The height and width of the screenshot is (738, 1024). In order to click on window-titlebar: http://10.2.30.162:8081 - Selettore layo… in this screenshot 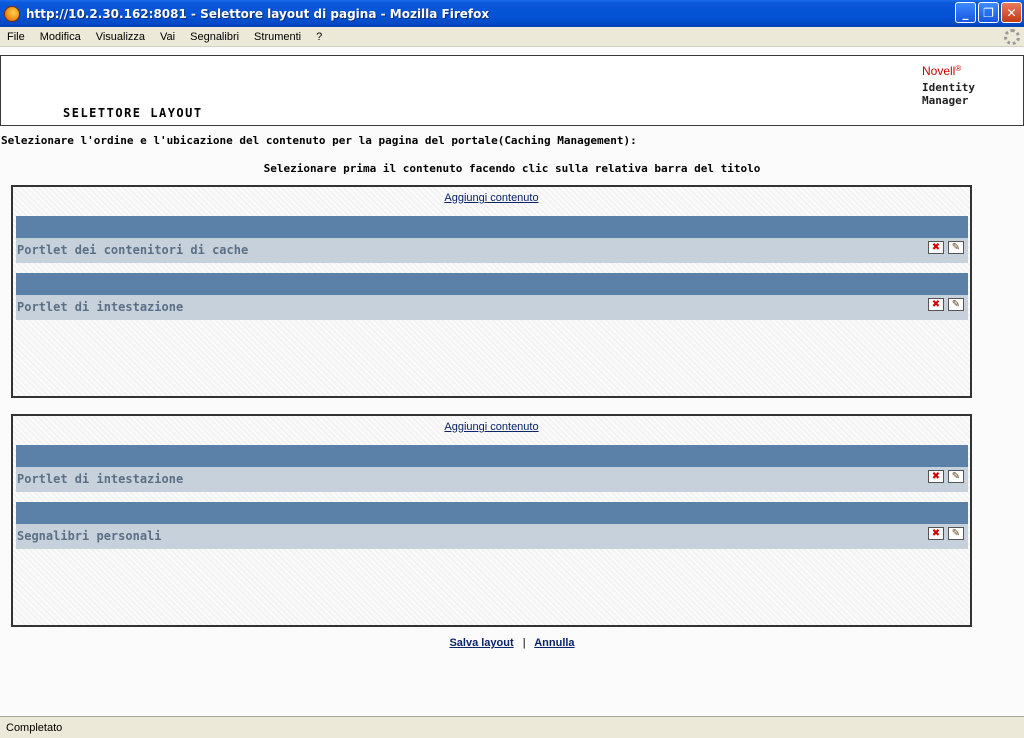, I will do `click(512, 13)`.